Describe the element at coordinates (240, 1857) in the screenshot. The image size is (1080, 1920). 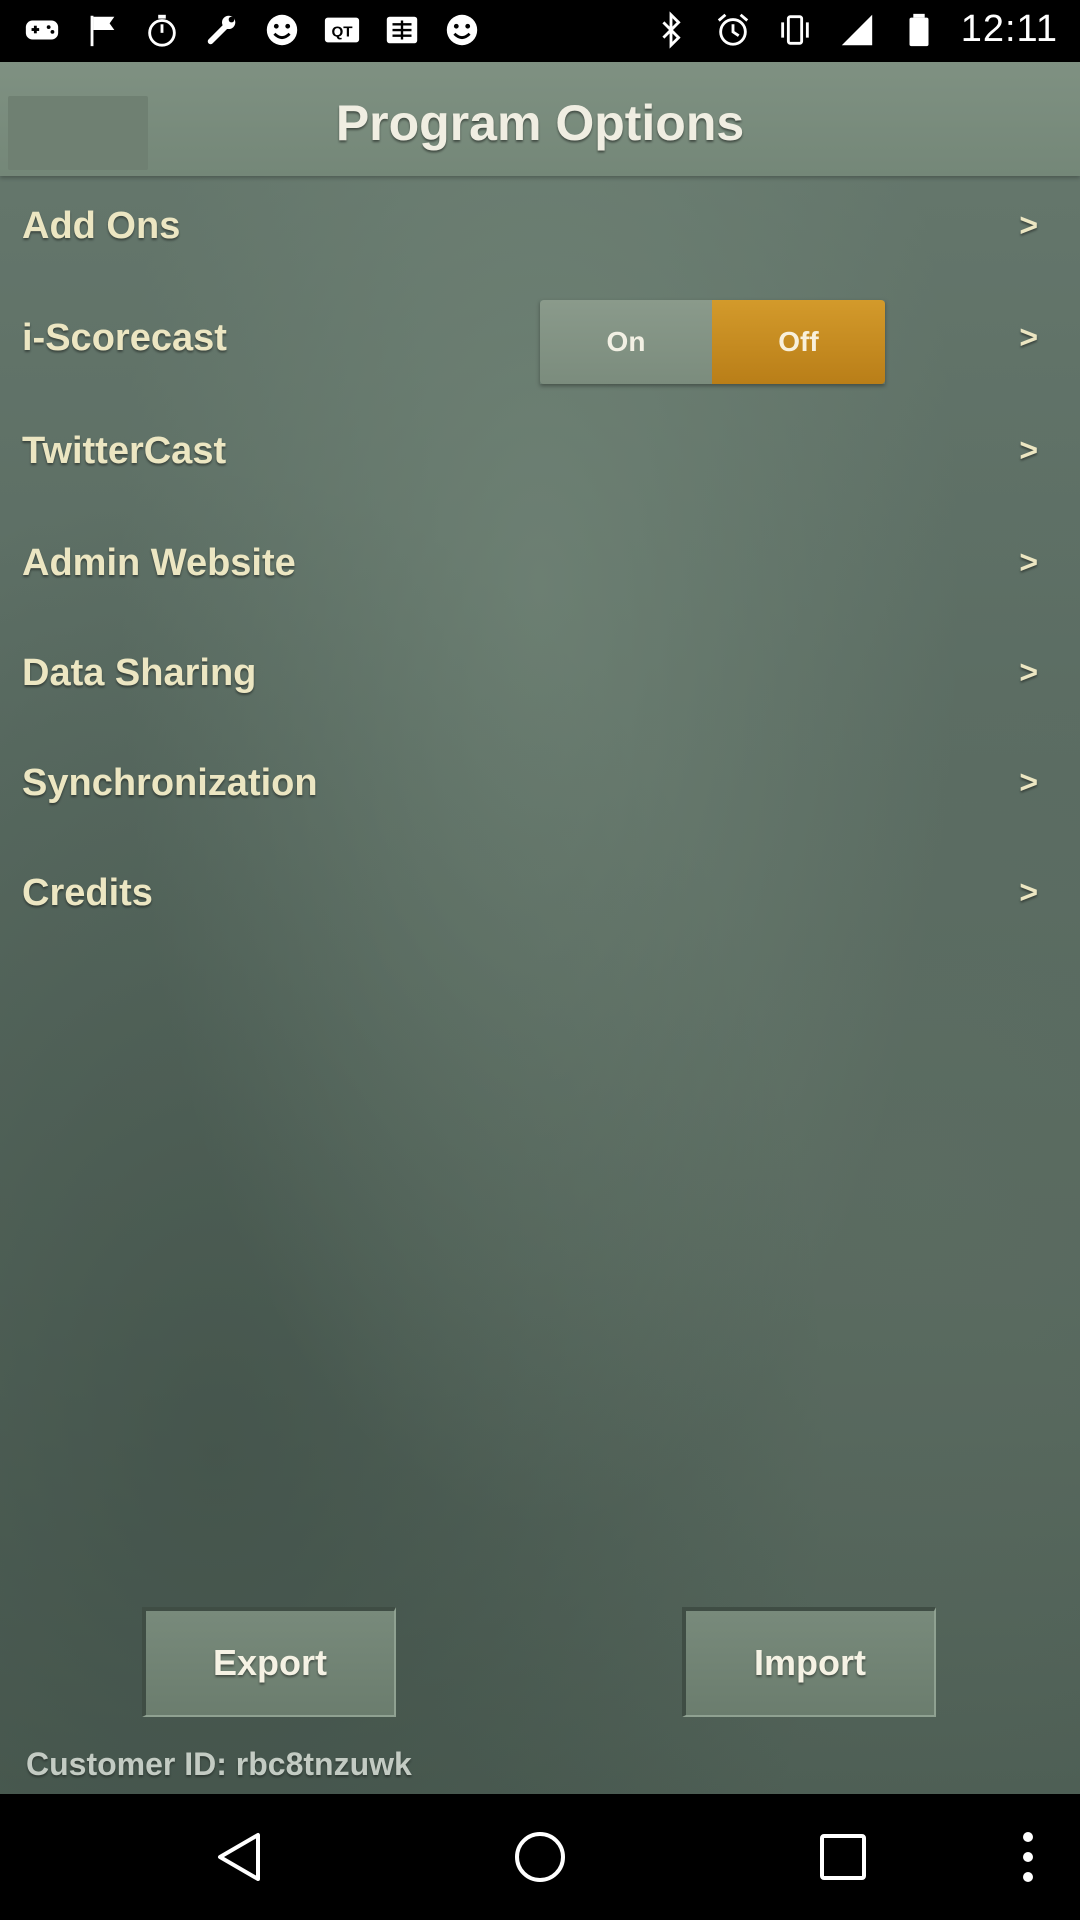
I see `back-icon` at that location.